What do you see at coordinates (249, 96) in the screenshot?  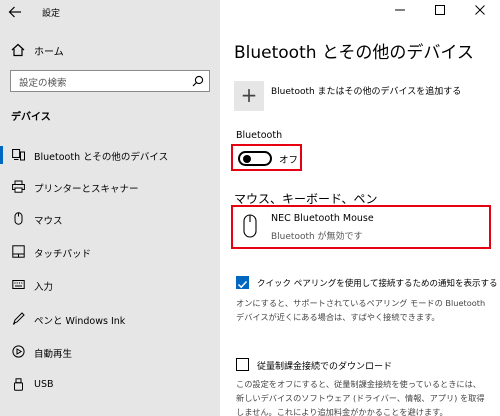 I see `plus-icon: +` at bounding box center [249, 96].